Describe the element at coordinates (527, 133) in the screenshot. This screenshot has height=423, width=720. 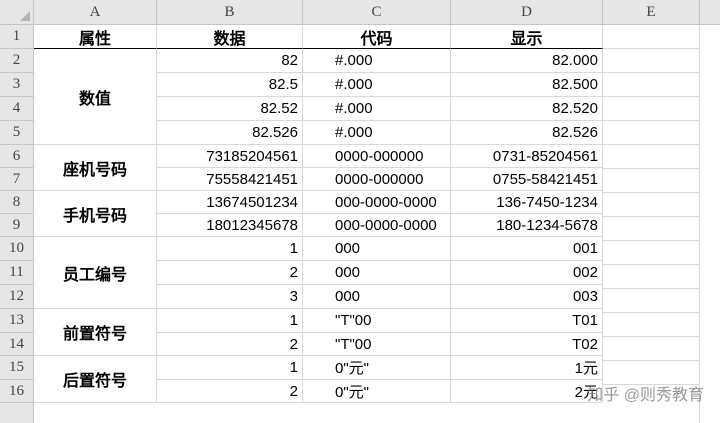
I see `display-cell: 82.526` at that location.